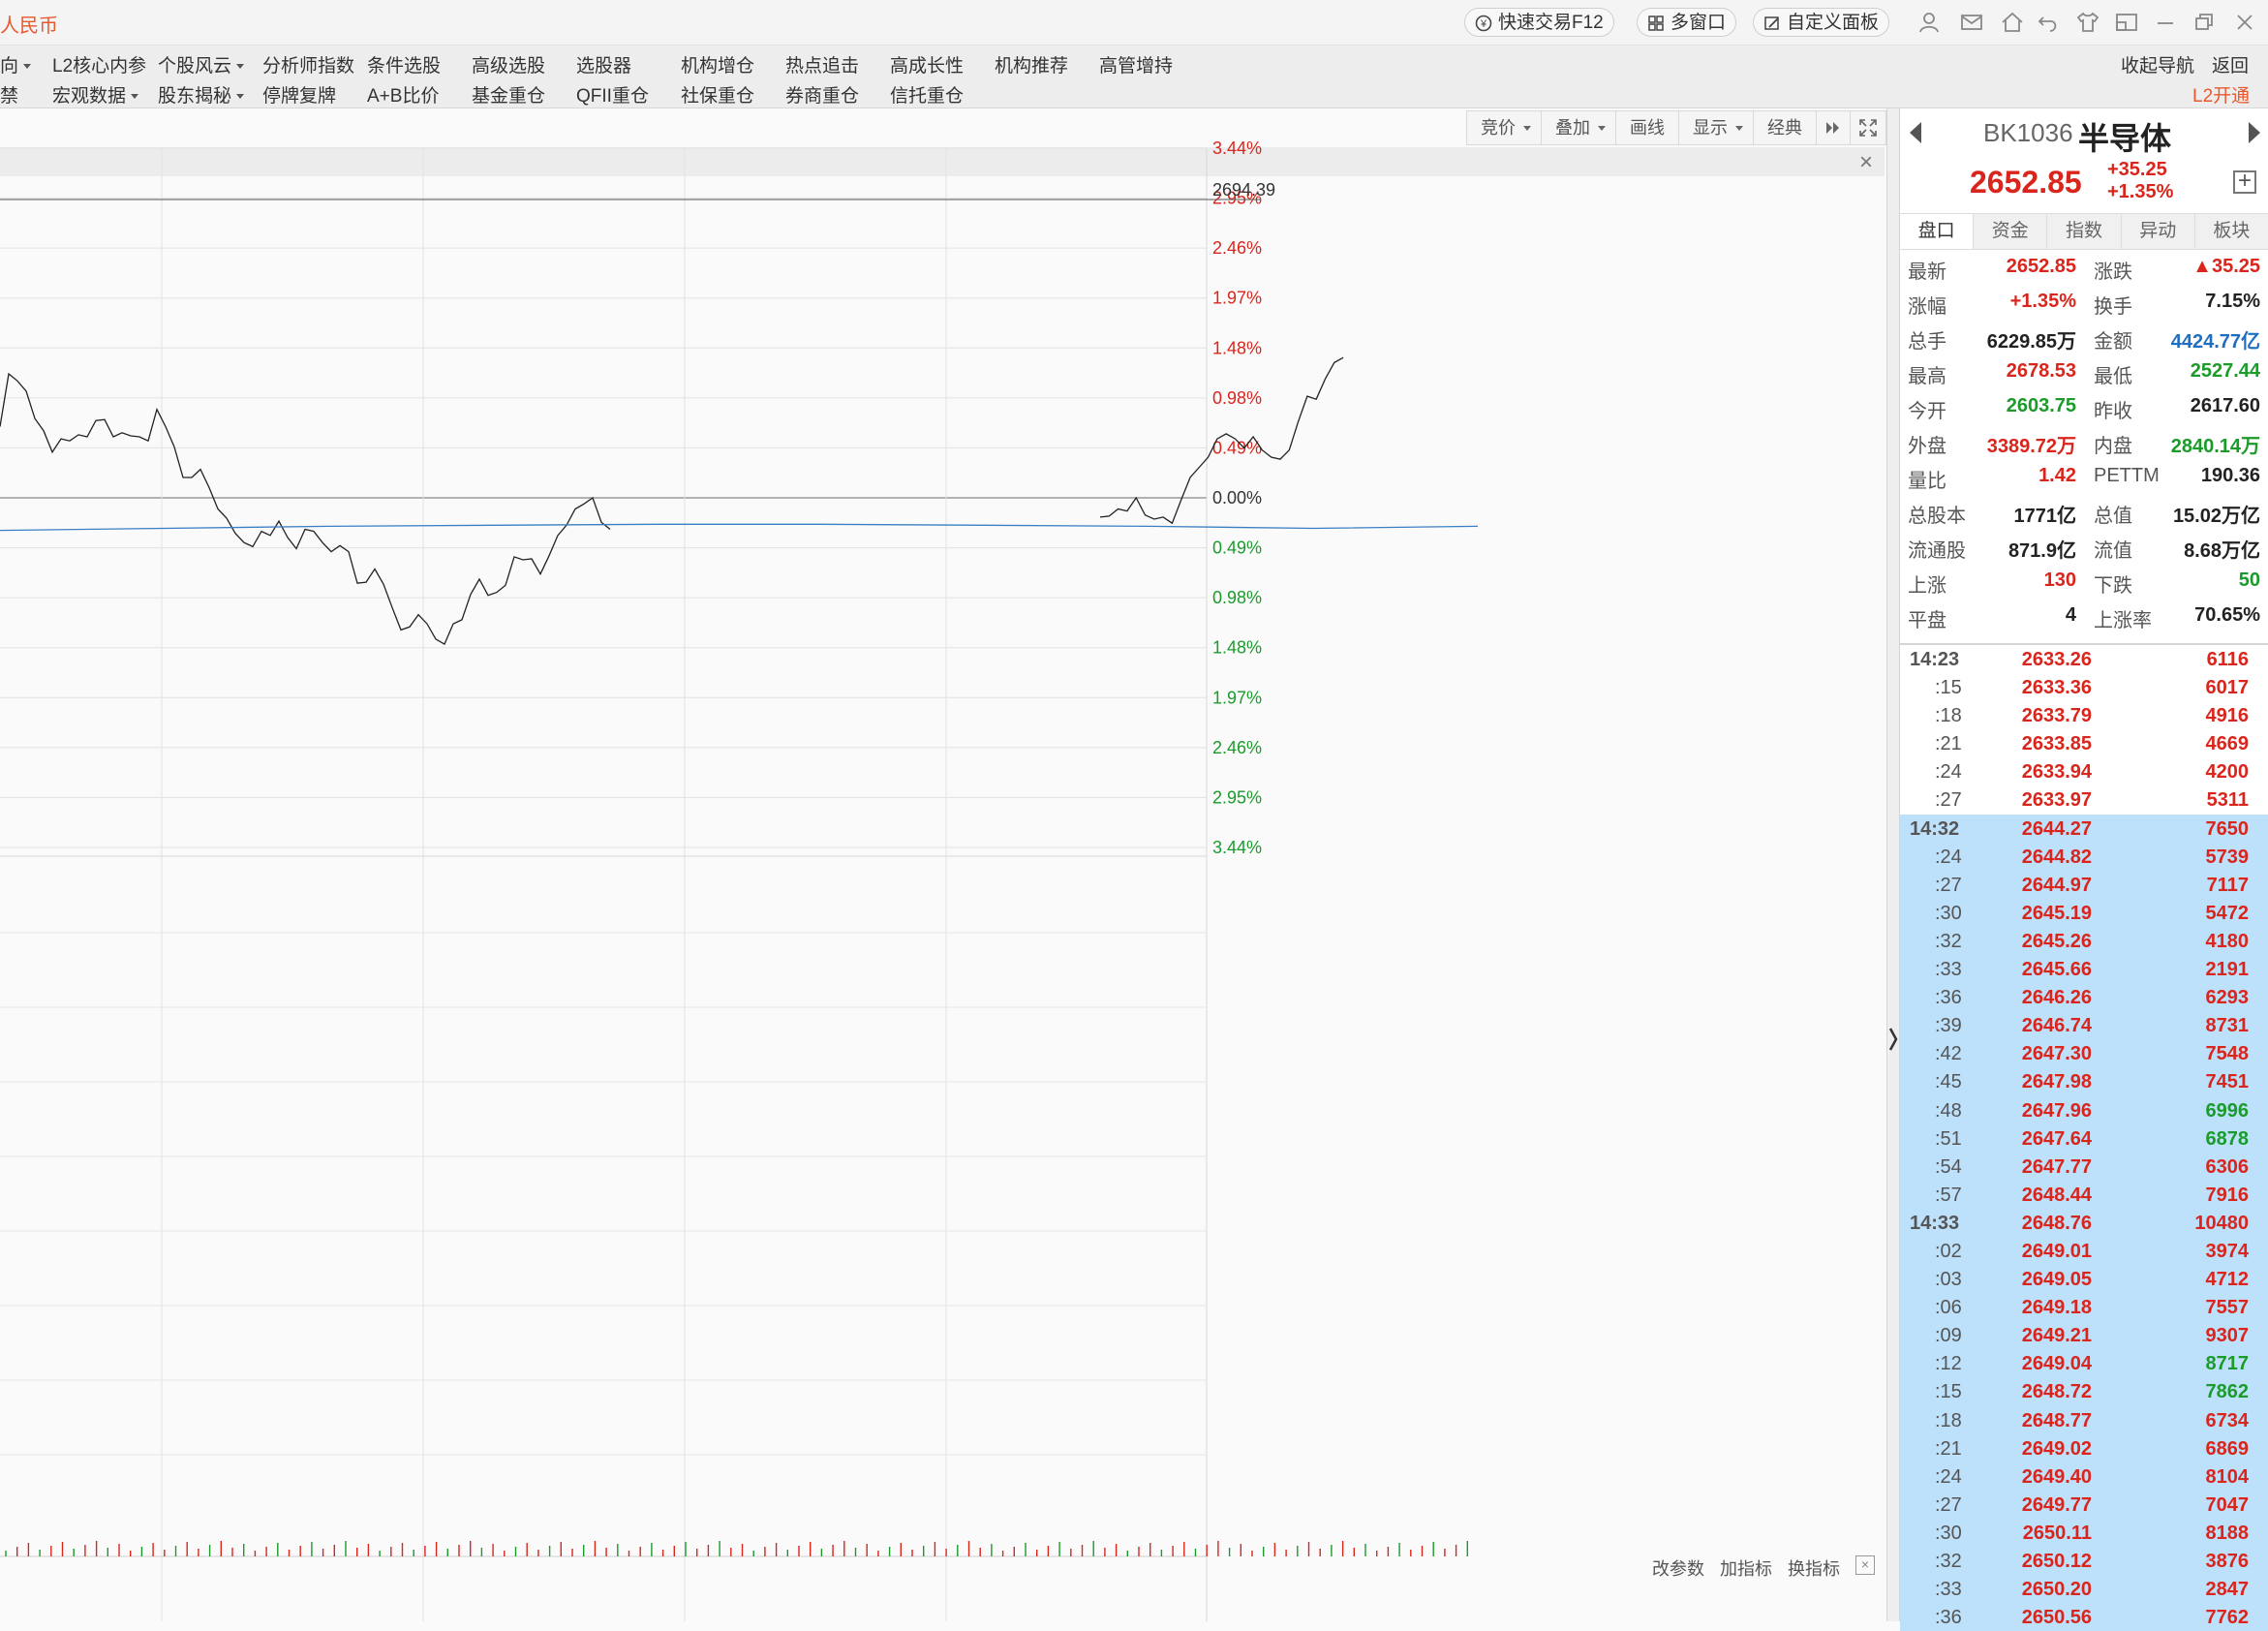 The image size is (2268, 1631). What do you see at coordinates (1949, 716) in the screenshot?
I see `tick-time: :18` at bounding box center [1949, 716].